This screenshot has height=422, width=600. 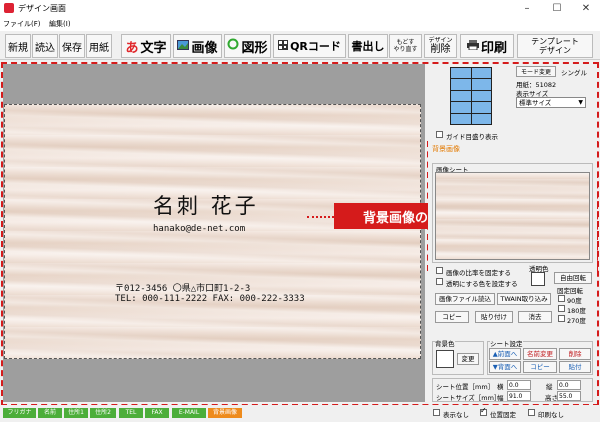 What do you see at coordinates (540, 354) in the screenshot?
I see `rename-button: 名前変更` at bounding box center [540, 354].